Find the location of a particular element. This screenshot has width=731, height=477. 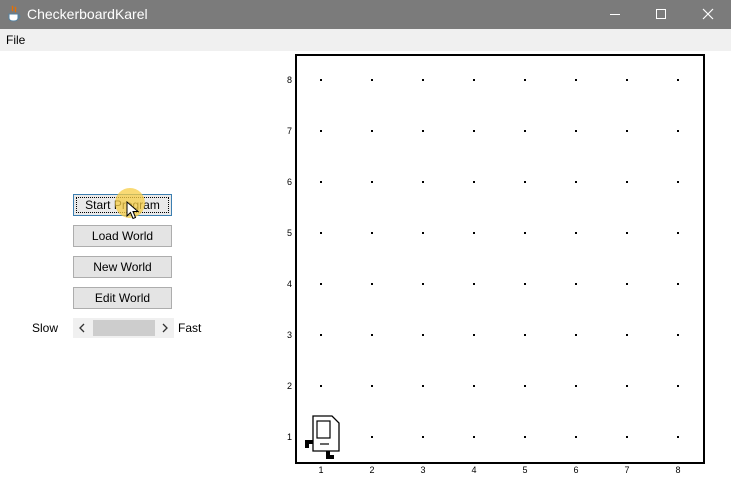

chevron-left-icon is located at coordinates (82, 328).